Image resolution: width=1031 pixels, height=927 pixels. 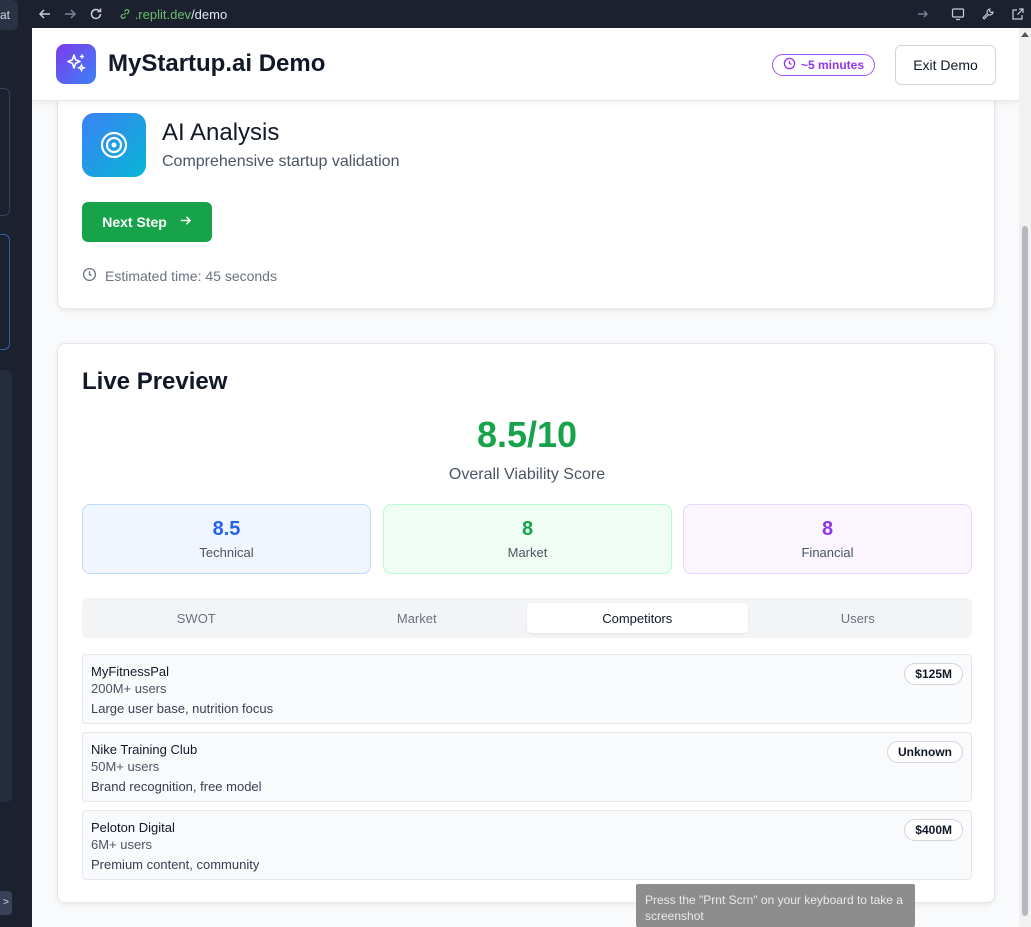 What do you see at coordinates (217, 63) in the screenshot?
I see `app-title: MyStartup.ai Demo` at bounding box center [217, 63].